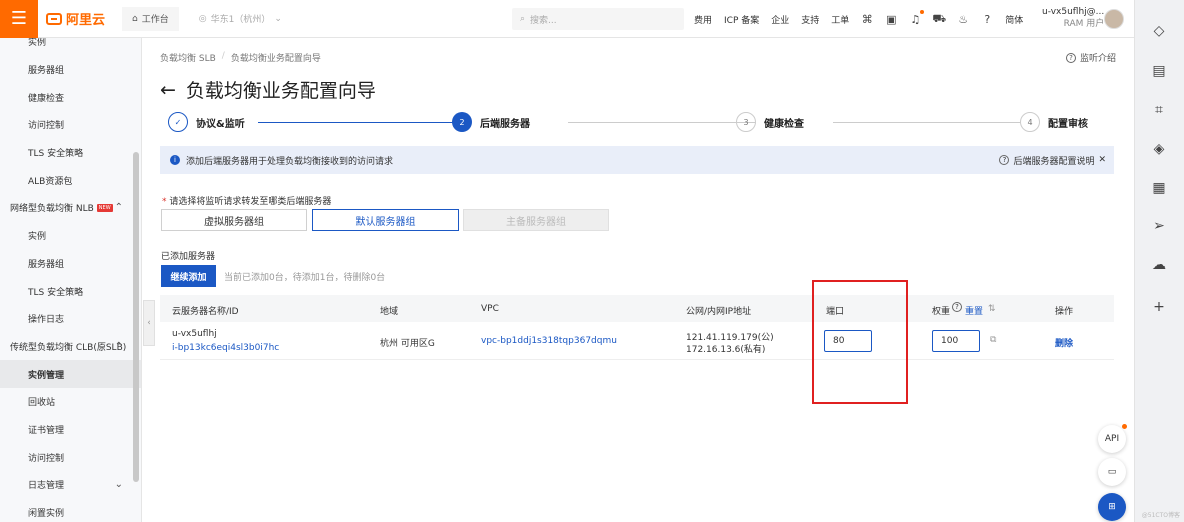 Image resolution: width=1184 pixels, height=522 pixels. I want to click on compass-icon: ◈, so click(1159, 149).